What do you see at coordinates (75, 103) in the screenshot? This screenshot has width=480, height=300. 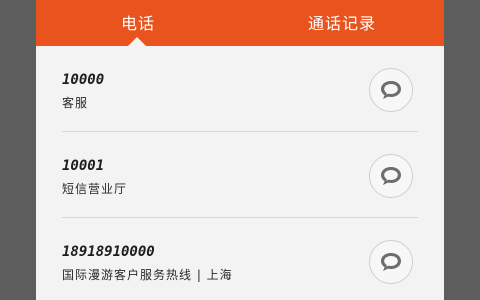 I see `contact-description: 客服` at bounding box center [75, 103].